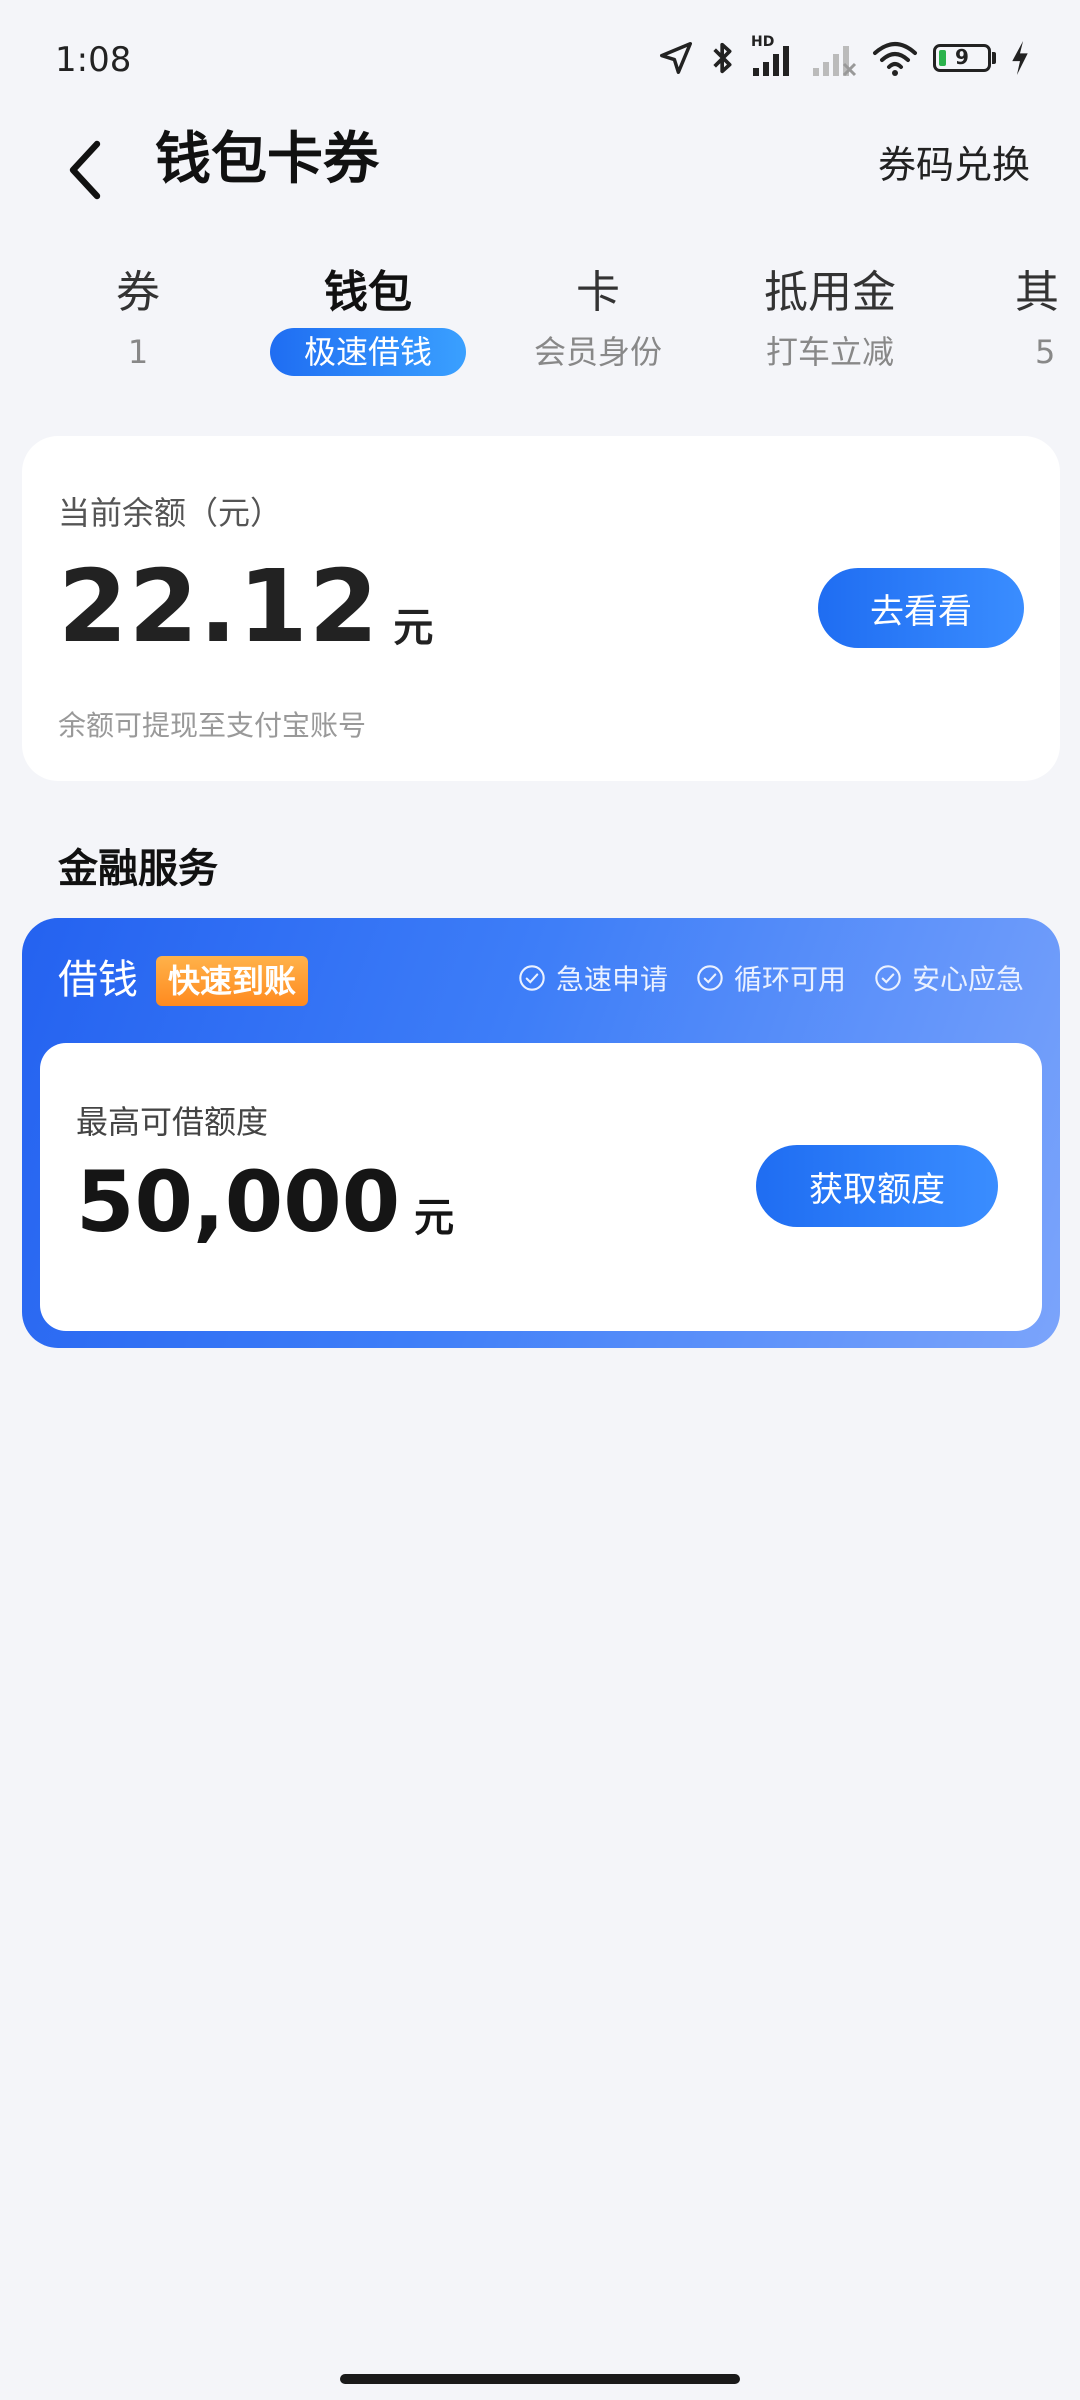  I want to click on feature-item: 安心应急, so click(949, 978).